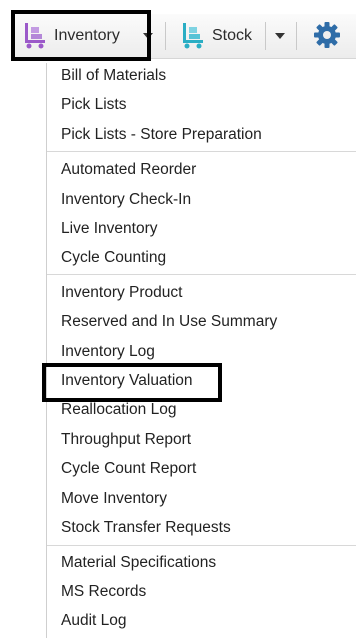 This screenshot has height=638, width=356. Describe the element at coordinates (121, 293) in the screenshot. I see `menu-item-inventory-product: Inventory Product` at that location.